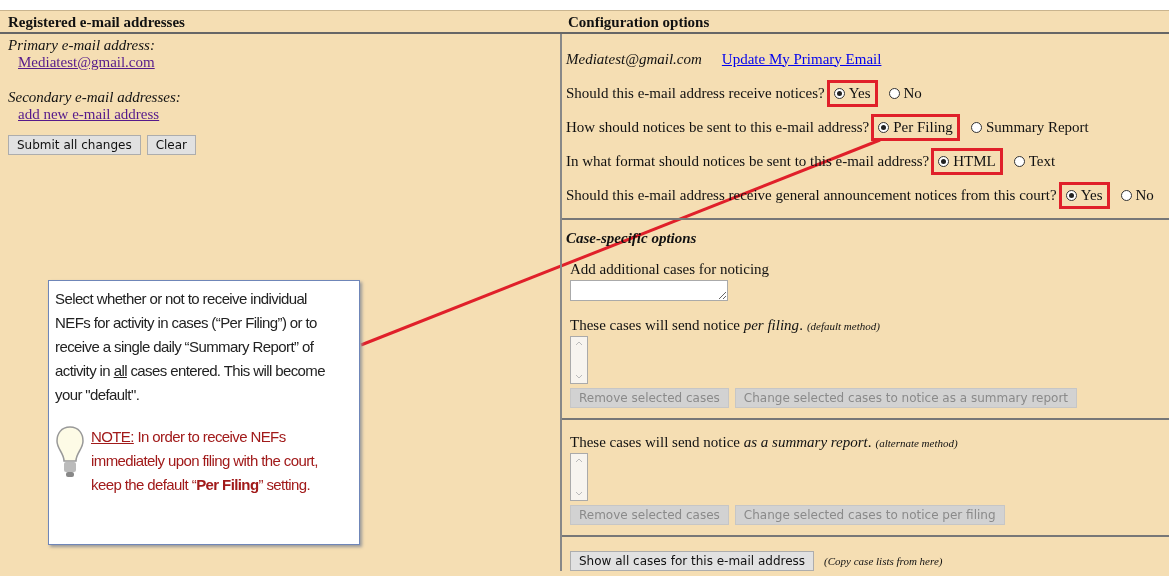 This screenshot has height=576, width=1169. I want to click on lightbulb-icon, so click(70, 452).